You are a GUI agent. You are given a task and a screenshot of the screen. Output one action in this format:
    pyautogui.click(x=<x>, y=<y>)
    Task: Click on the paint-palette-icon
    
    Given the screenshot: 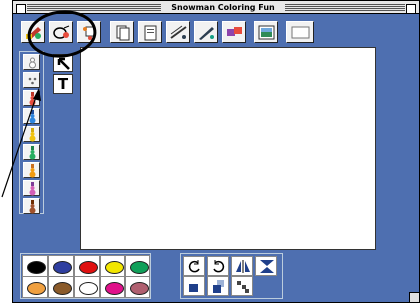 What is the action you would take?
    pyautogui.click(x=33, y=33)
    